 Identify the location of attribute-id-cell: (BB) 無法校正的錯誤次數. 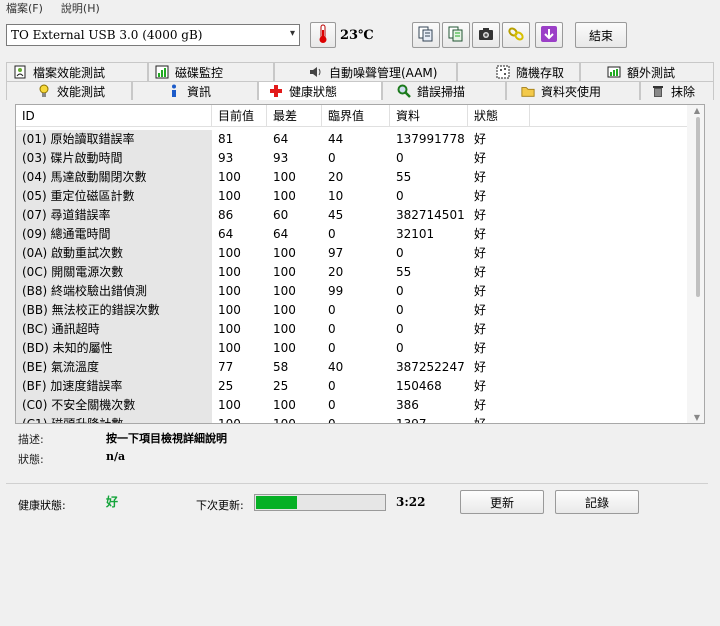
(114, 310).